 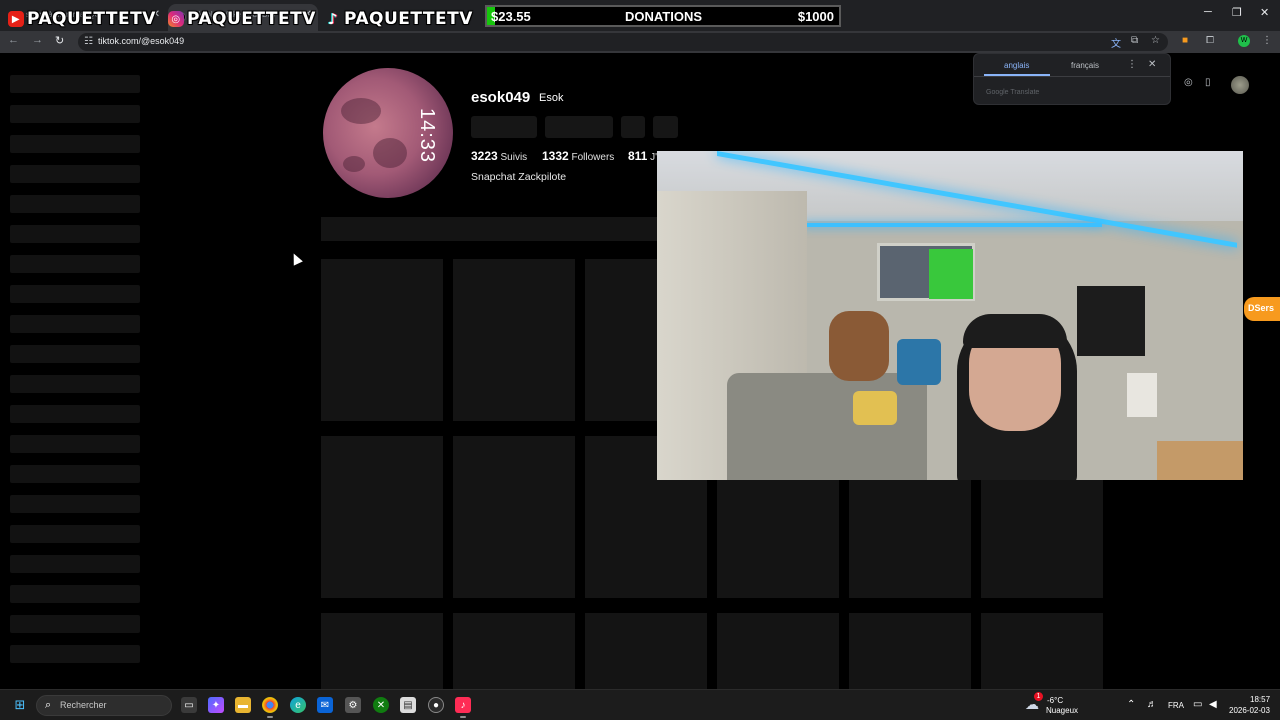 What do you see at coordinates (1249, 710) in the screenshot?
I see `clock-date: 2026-02-03` at bounding box center [1249, 710].